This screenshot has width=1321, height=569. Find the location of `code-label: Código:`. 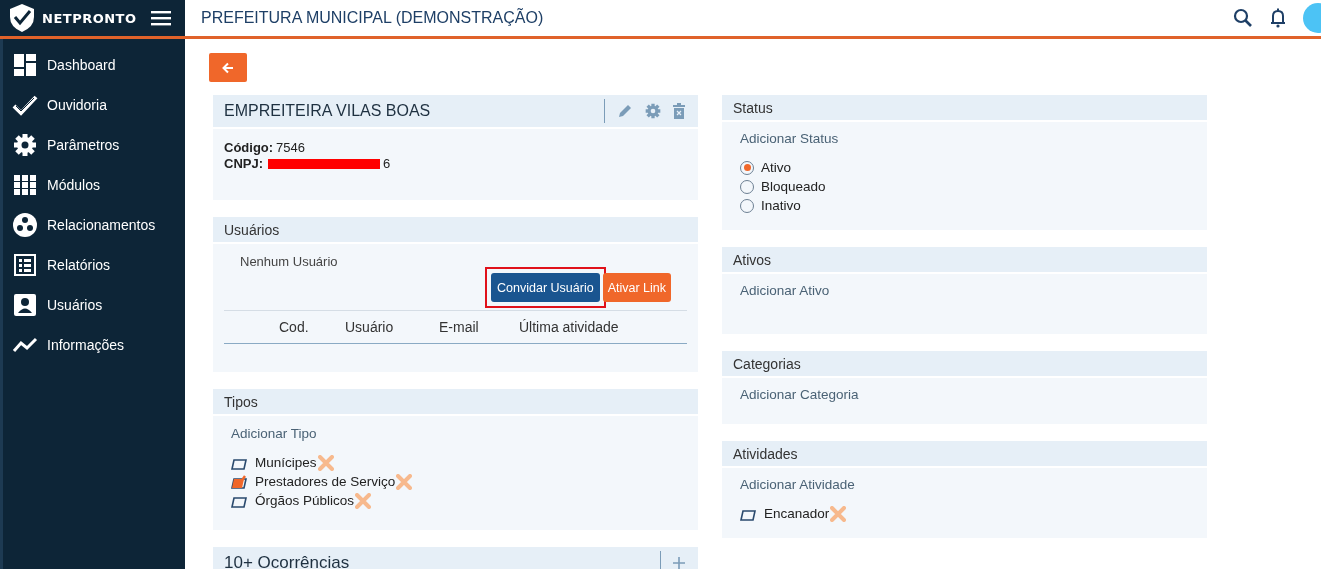

code-label: Código: is located at coordinates (249, 148).